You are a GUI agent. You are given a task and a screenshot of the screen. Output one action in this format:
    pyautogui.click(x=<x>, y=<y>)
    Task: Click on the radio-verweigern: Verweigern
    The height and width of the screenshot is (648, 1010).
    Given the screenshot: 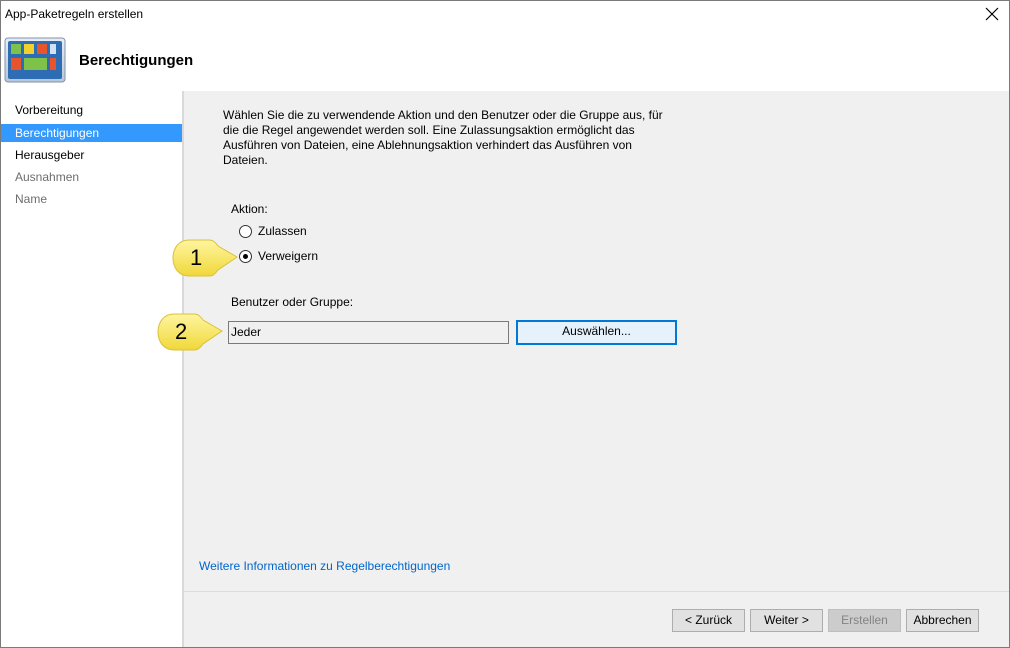 What is the action you would take?
    pyautogui.click(x=278, y=256)
    